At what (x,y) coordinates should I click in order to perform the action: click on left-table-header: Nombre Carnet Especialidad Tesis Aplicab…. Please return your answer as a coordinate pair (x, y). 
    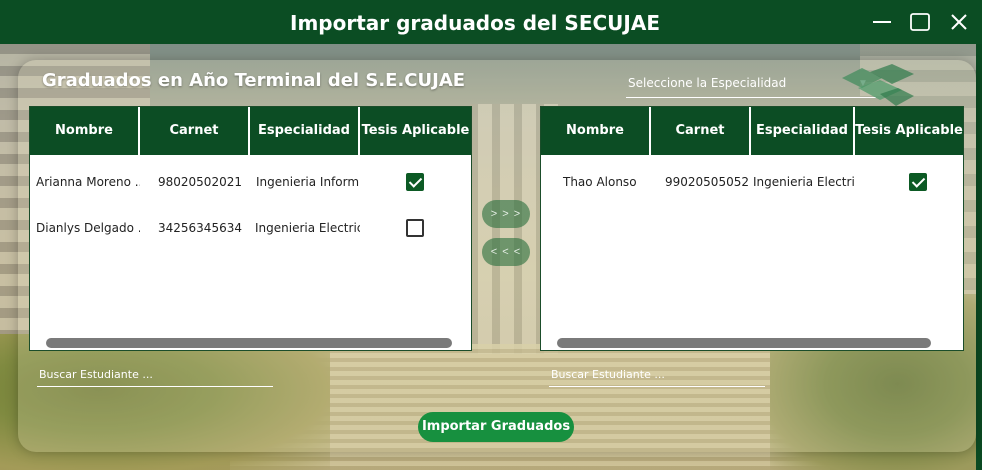
    Looking at the image, I should click on (250, 131).